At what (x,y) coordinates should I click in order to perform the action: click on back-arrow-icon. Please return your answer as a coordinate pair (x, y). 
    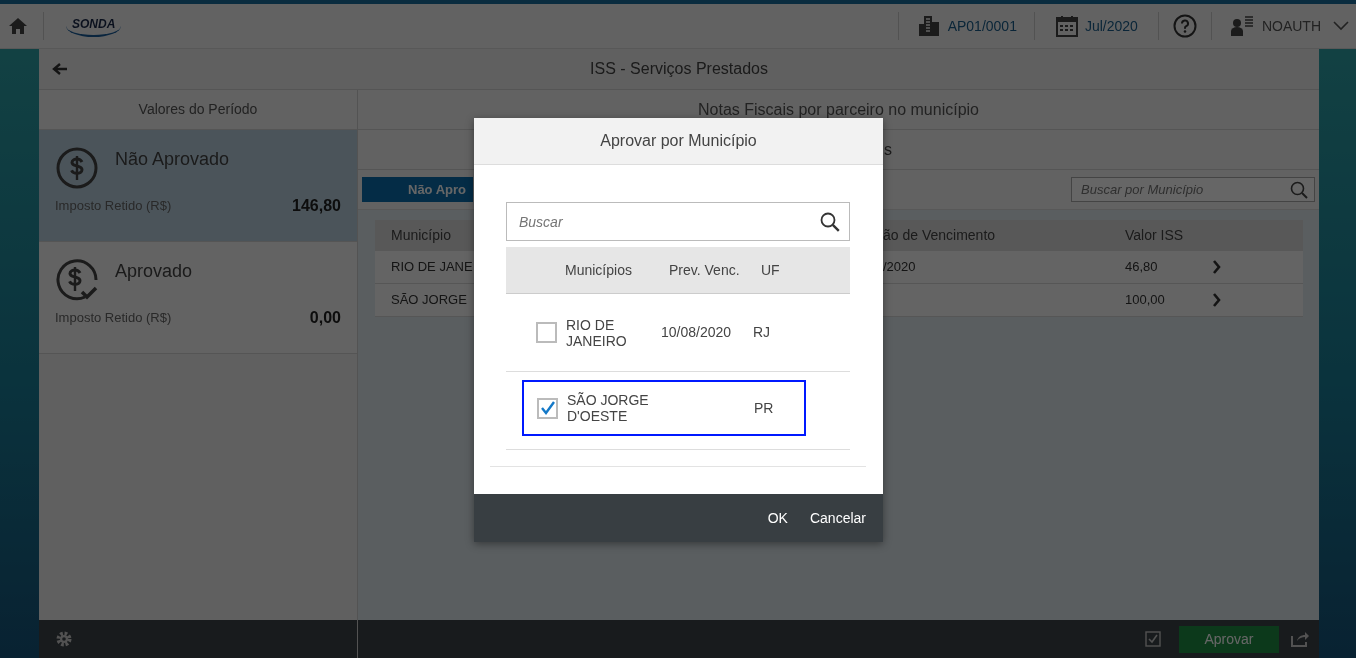
    Looking at the image, I should click on (60, 69).